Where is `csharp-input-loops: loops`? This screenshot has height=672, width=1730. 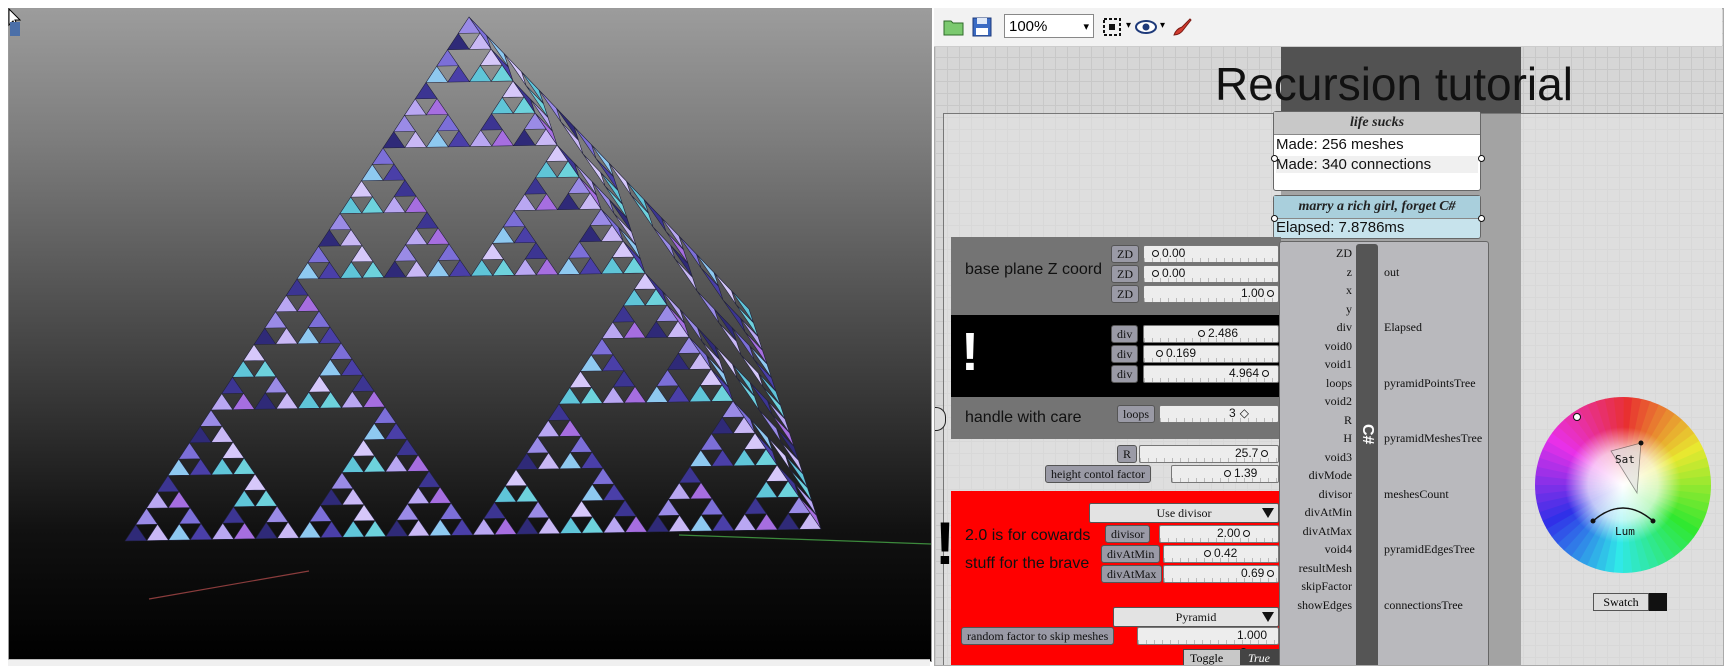
csharp-input-loops: loops is located at coordinates (1339, 383).